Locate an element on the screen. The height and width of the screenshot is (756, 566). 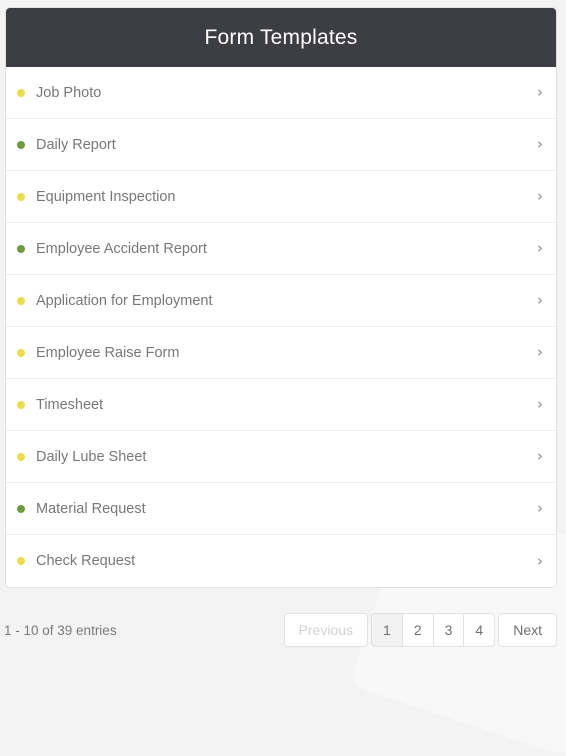
pagination-page-button: 2 is located at coordinates (417, 630).